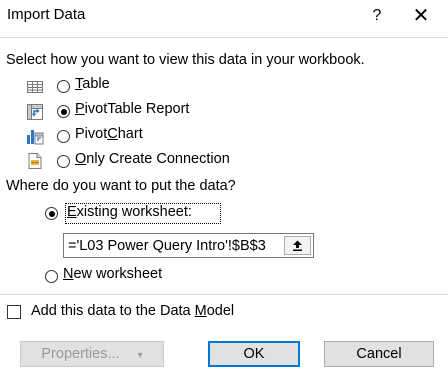 This screenshot has width=448, height=375. What do you see at coordinates (152, 159) in the screenshot?
I see `connection-option-label: Only Create Connection` at bounding box center [152, 159].